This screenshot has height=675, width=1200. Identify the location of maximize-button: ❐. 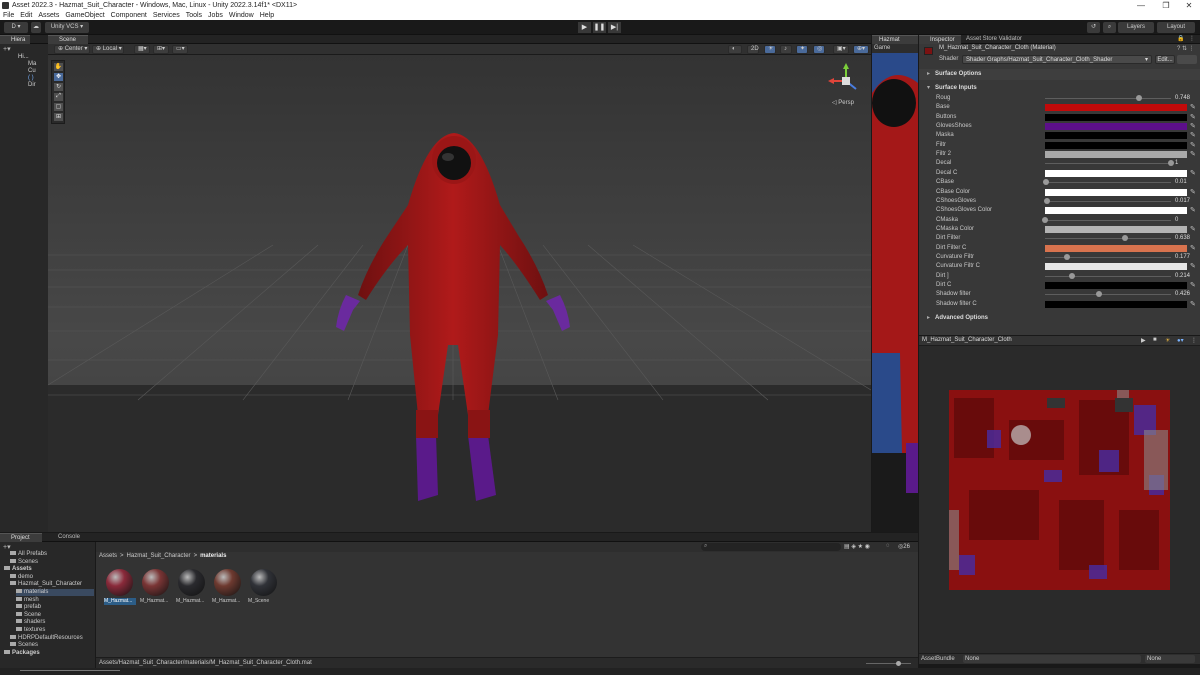
(1166, 5).